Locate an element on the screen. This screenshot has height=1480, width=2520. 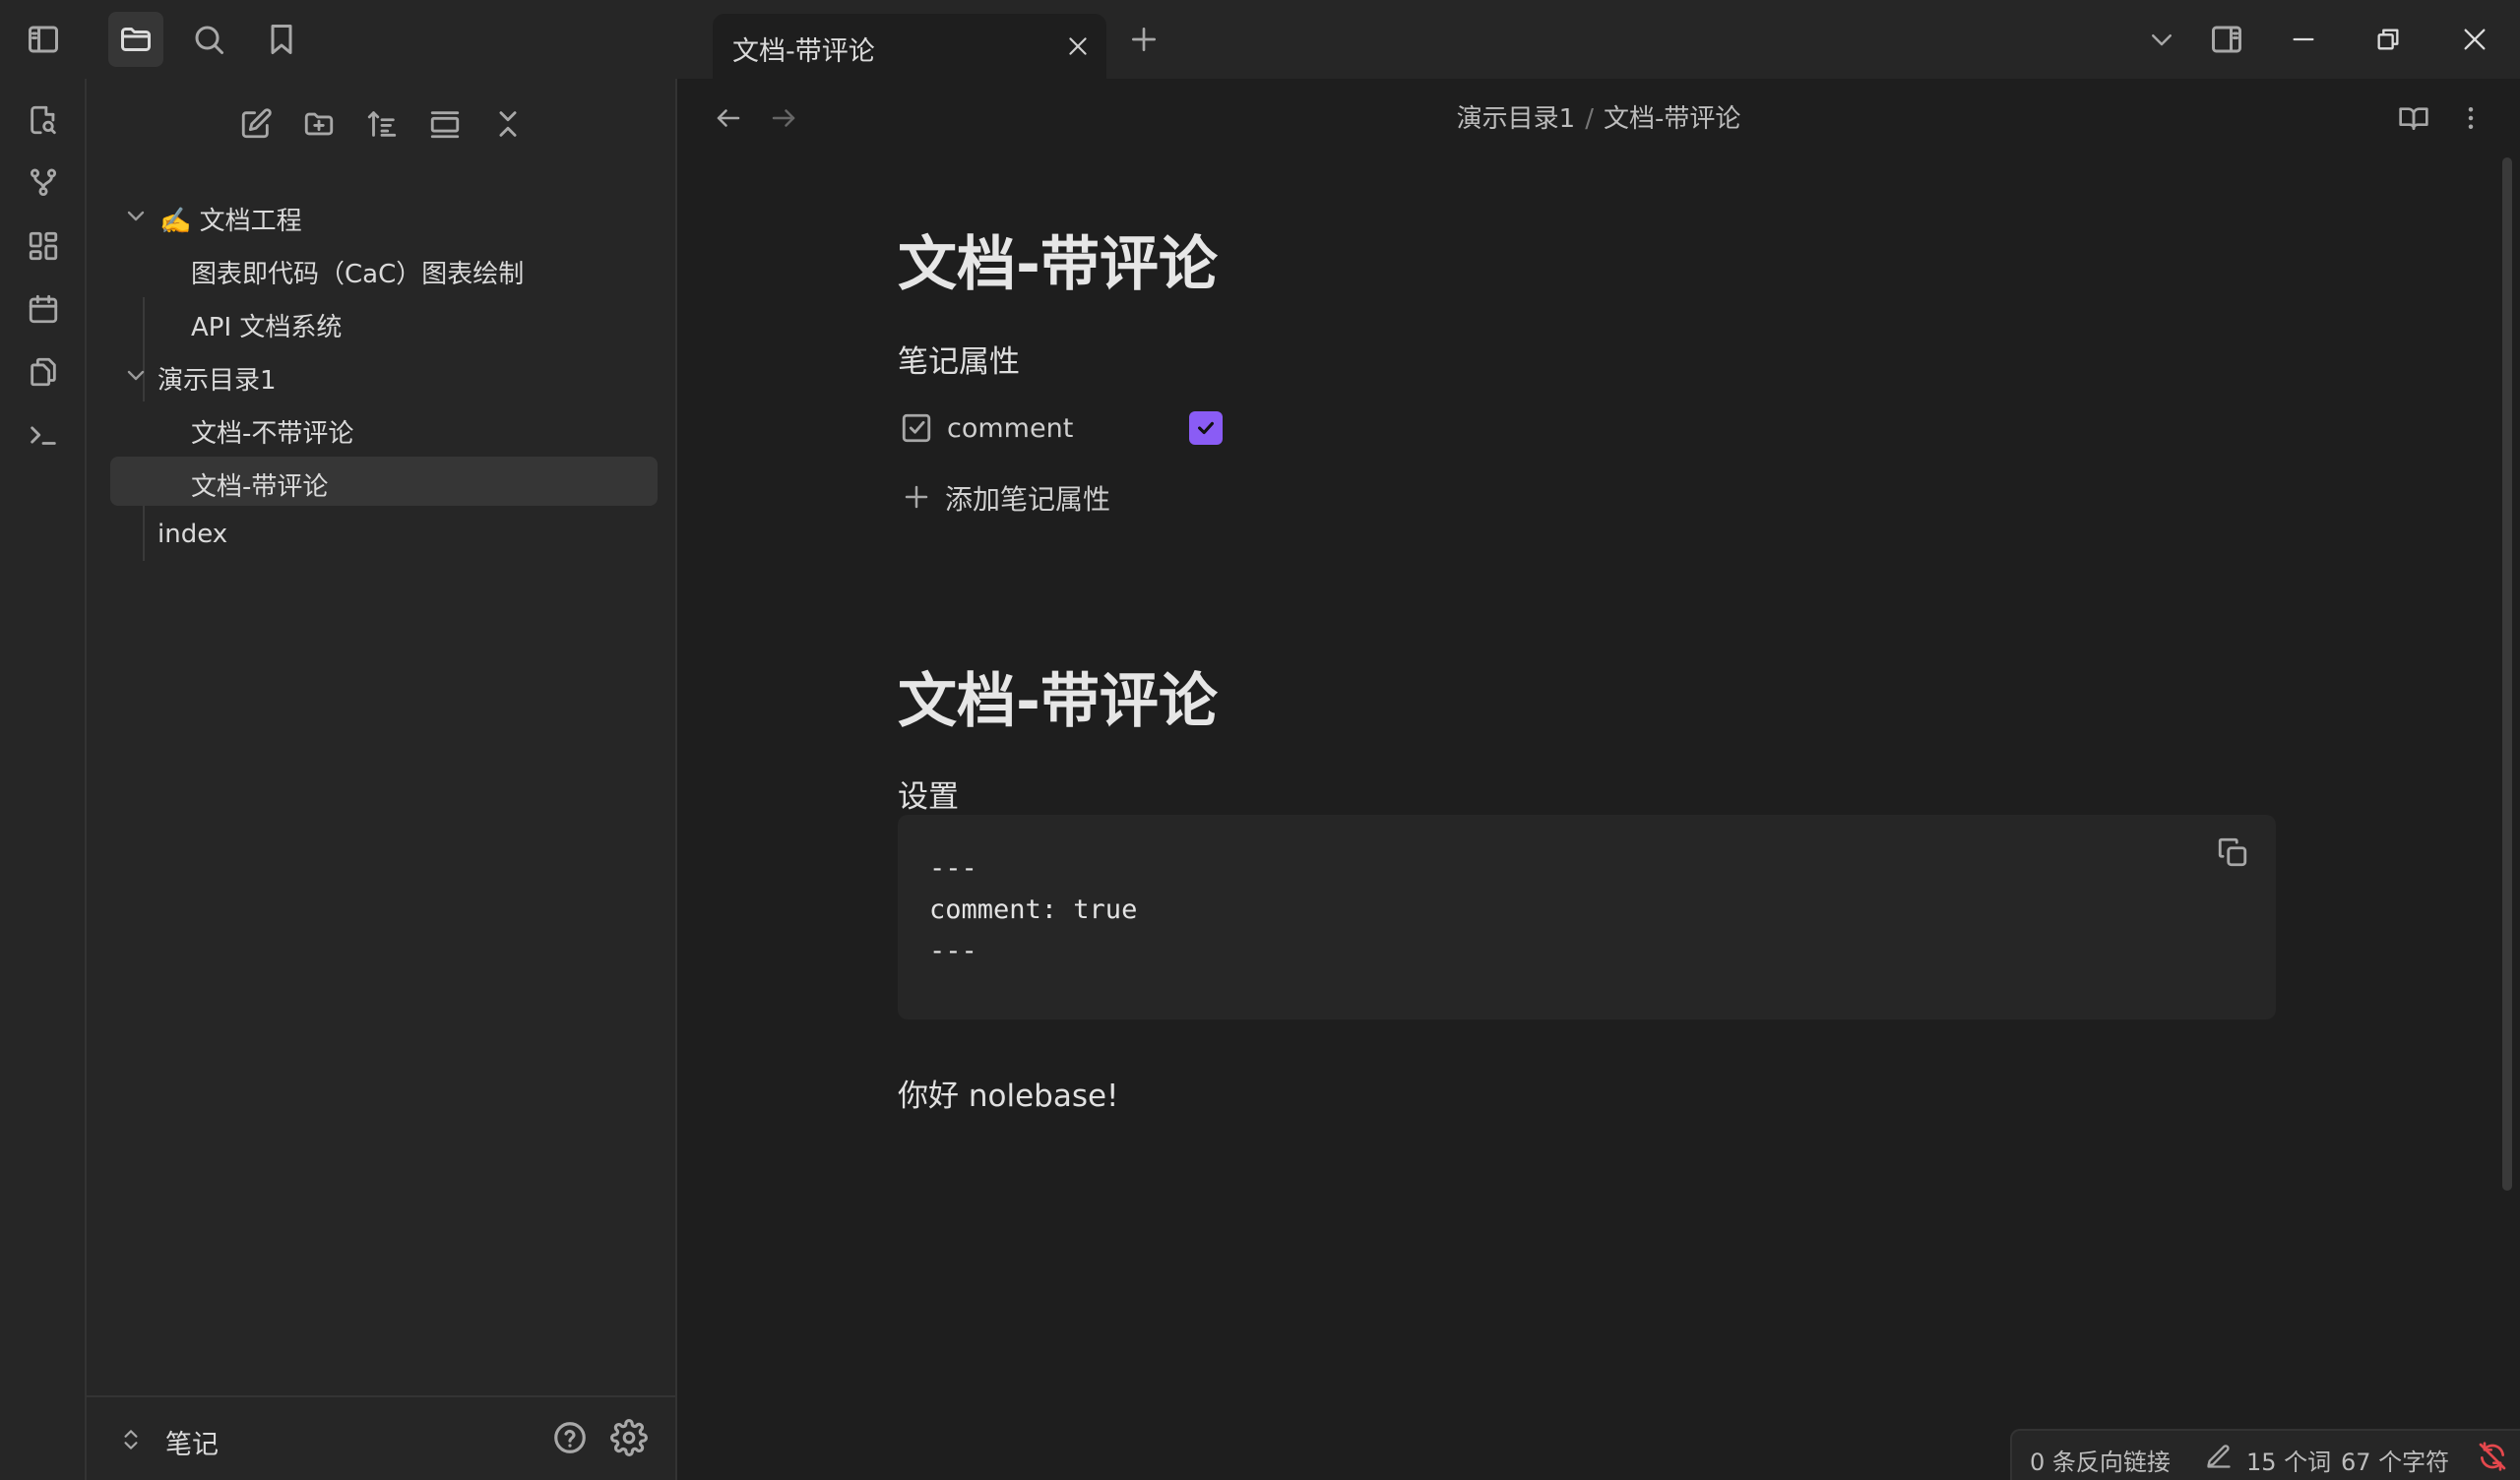
code-block: --- comment: true --- is located at coordinates (1587, 917).